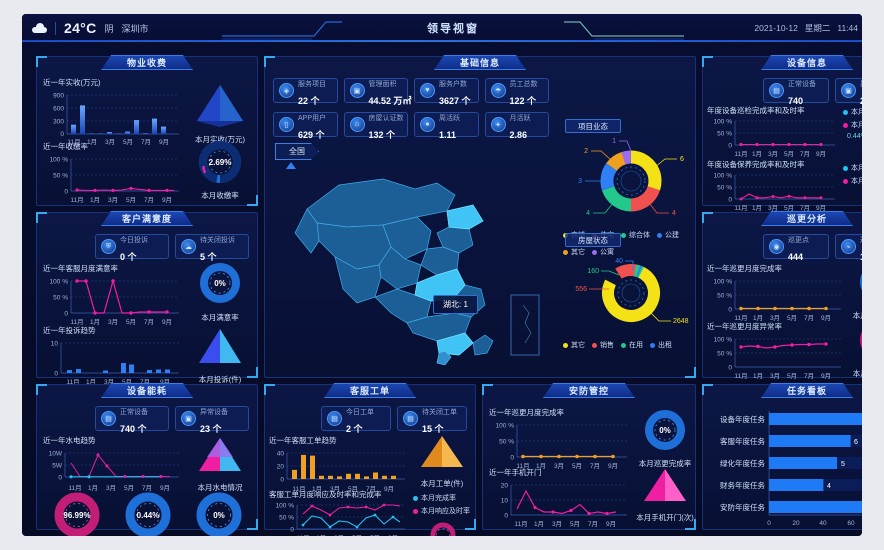  What do you see at coordinates (114, 302) in the screenshot?
I see `satisfaction-rate-svg: 100 % 50 % 0 11月 1月 3月 5月 7月 9月` at bounding box center [114, 302].